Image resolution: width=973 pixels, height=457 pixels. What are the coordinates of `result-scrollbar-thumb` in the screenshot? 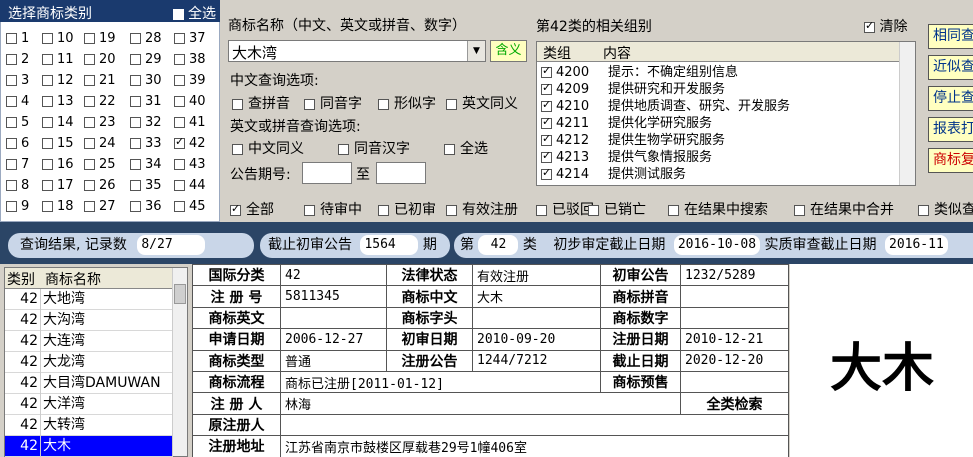 It's located at (180, 294).